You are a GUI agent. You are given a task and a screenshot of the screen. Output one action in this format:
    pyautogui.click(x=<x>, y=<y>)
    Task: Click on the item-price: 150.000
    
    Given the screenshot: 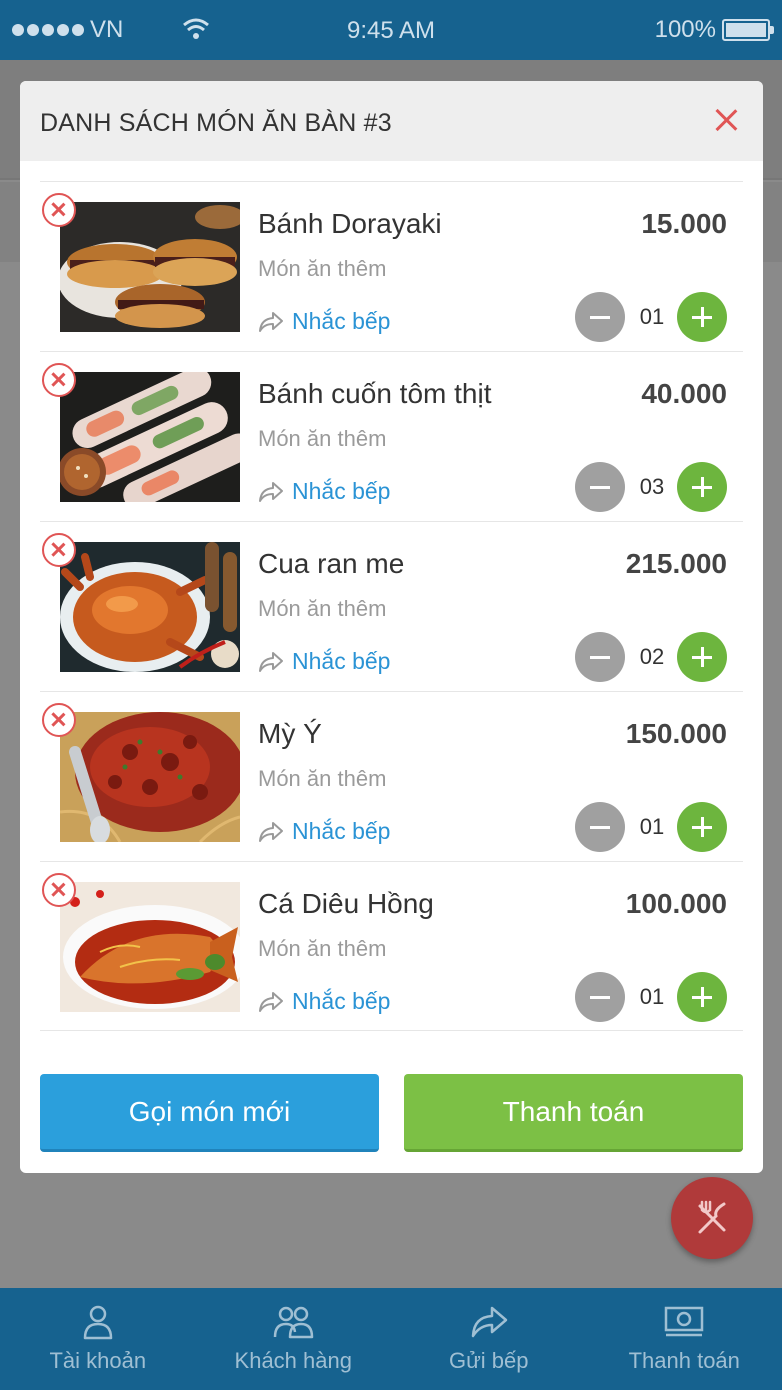 What is the action you would take?
    pyautogui.click(x=676, y=733)
    